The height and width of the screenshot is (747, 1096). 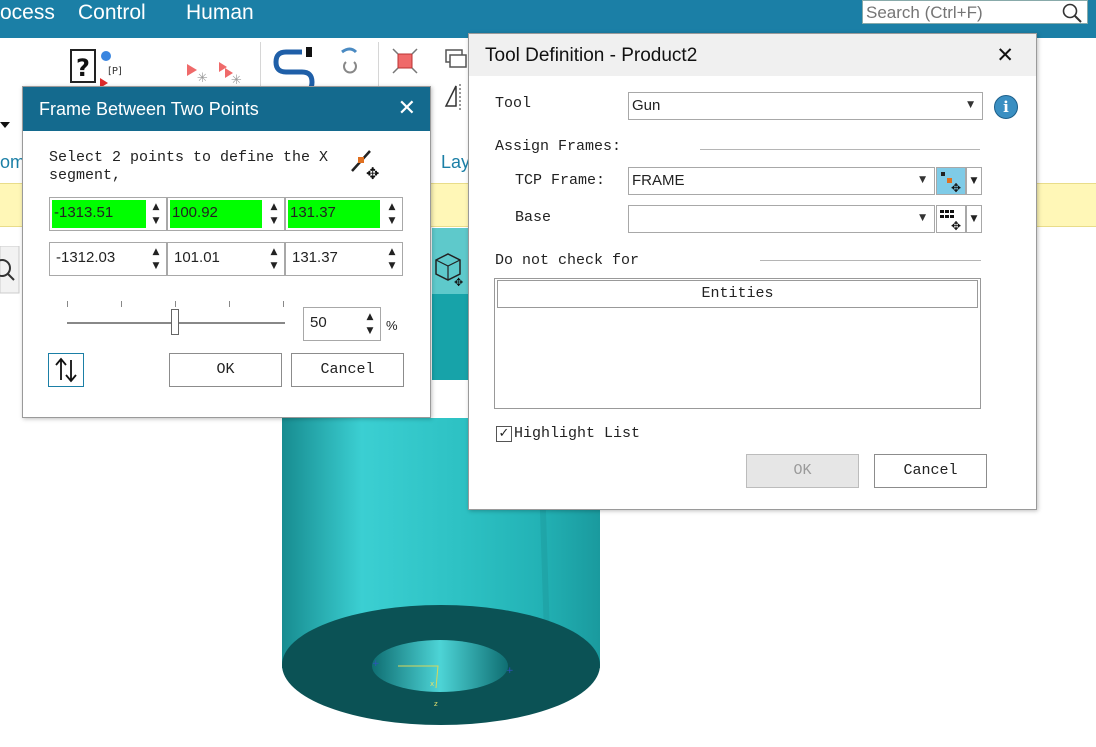 What do you see at coordinates (392, 325) in the screenshot?
I see `ratio-unit: %` at bounding box center [392, 325].